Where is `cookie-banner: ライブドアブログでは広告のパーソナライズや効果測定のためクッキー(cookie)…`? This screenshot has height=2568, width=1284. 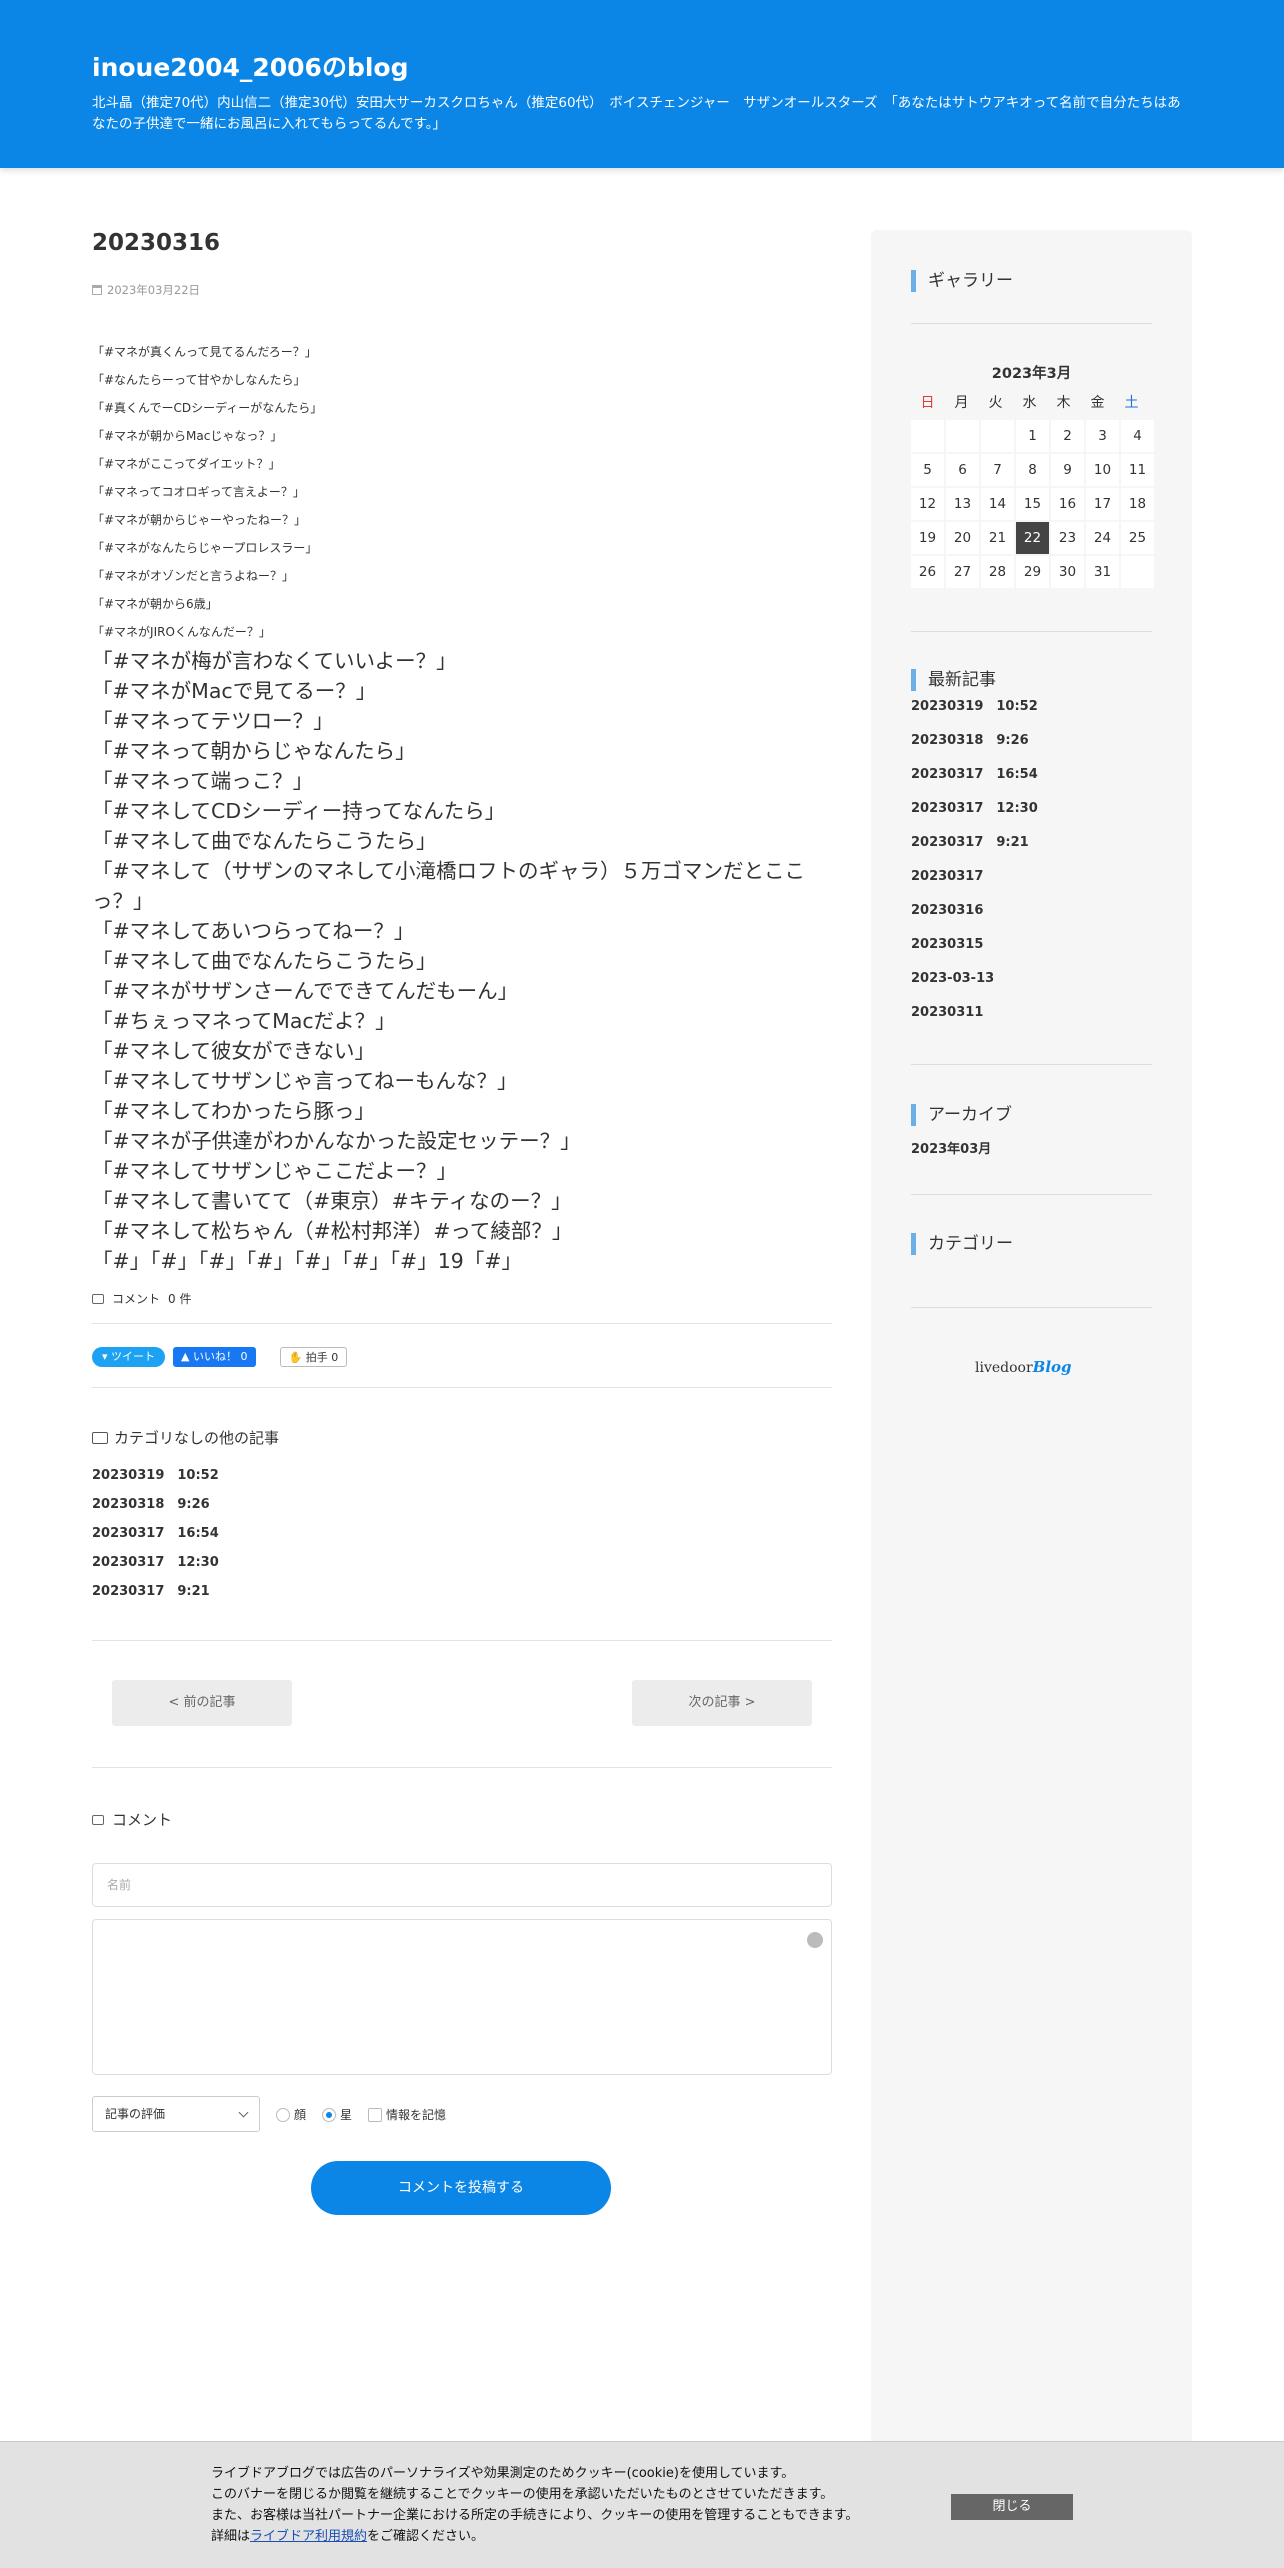 cookie-banner: ライブドアブログでは広告のパーソナライズや効果測定のためクッキー(cookie)… is located at coordinates (642, 2504).